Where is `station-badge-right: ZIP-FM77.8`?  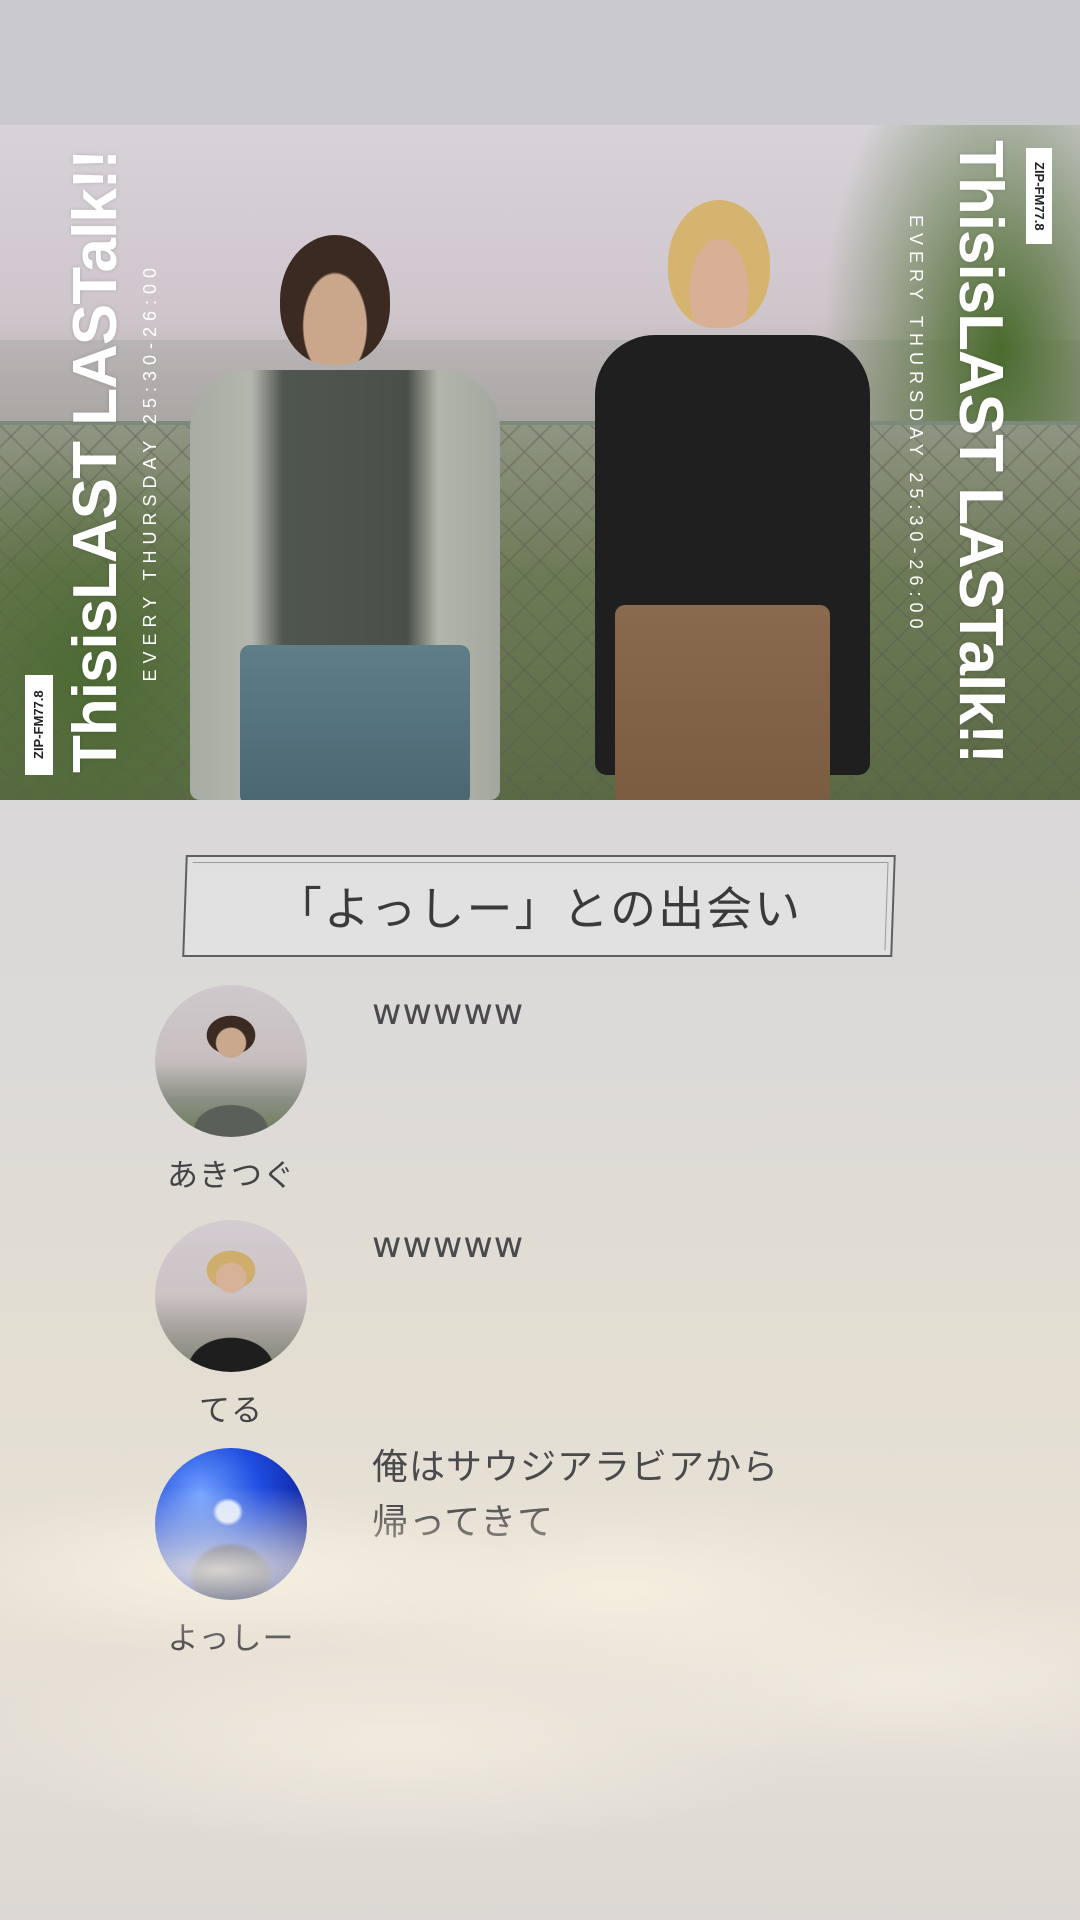
station-badge-right: ZIP-FM77.8 is located at coordinates (1039, 196).